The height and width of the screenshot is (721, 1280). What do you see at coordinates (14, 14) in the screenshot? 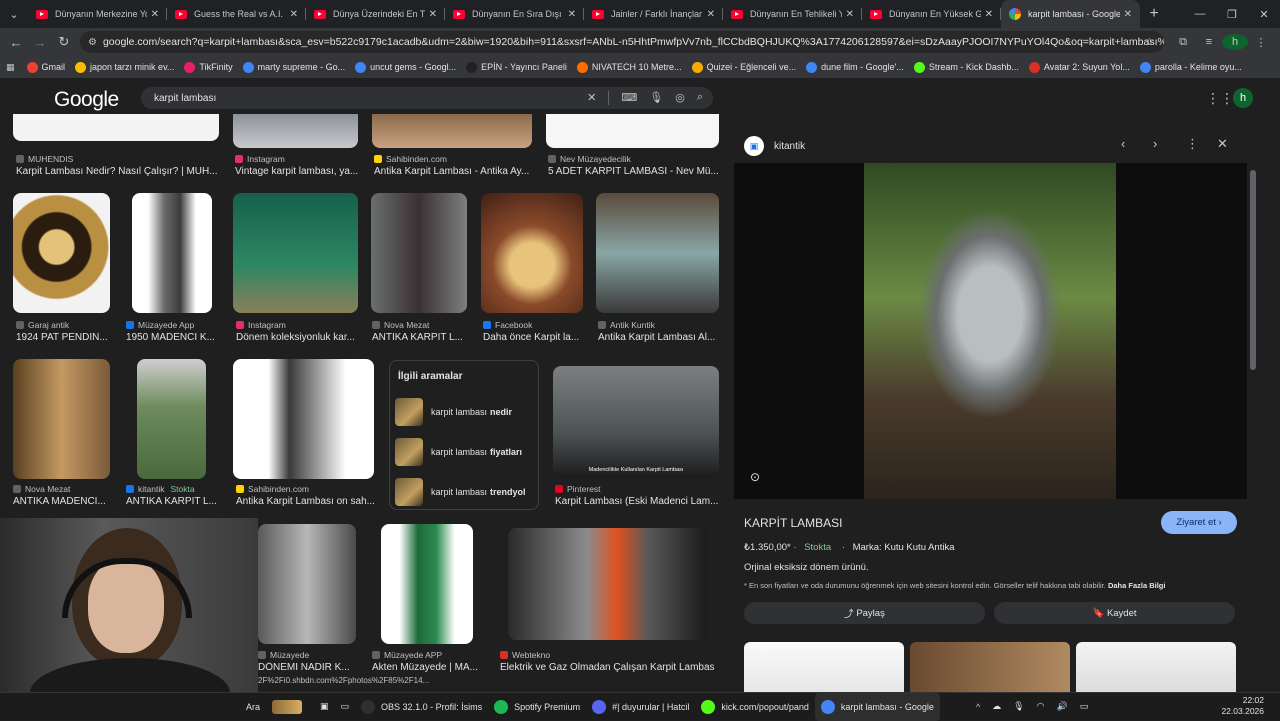
I see `tab-search-button: ⌄` at bounding box center [14, 14].